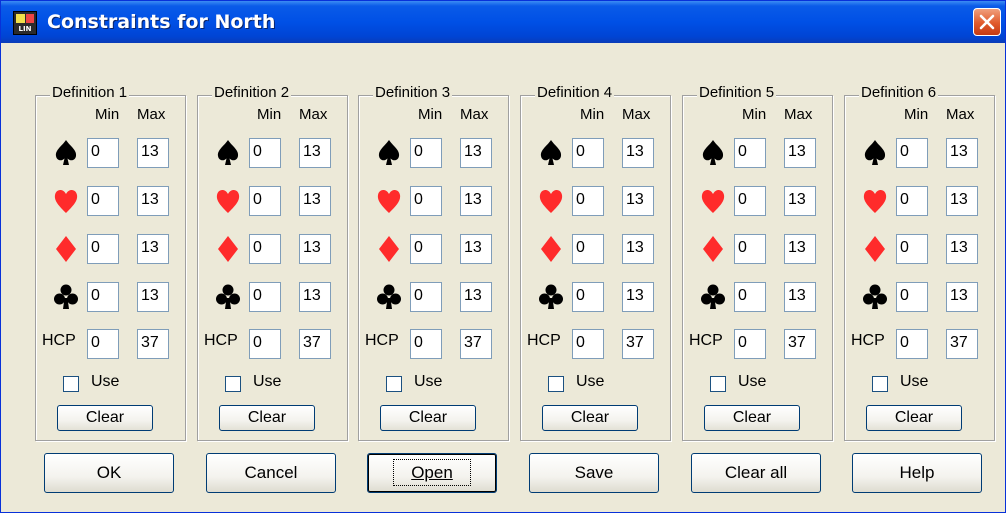 The height and width of the screenshot is (513, 1006). Describe the element at coordinates (987, 22) in the screenshot. I see `close-button` at that location.